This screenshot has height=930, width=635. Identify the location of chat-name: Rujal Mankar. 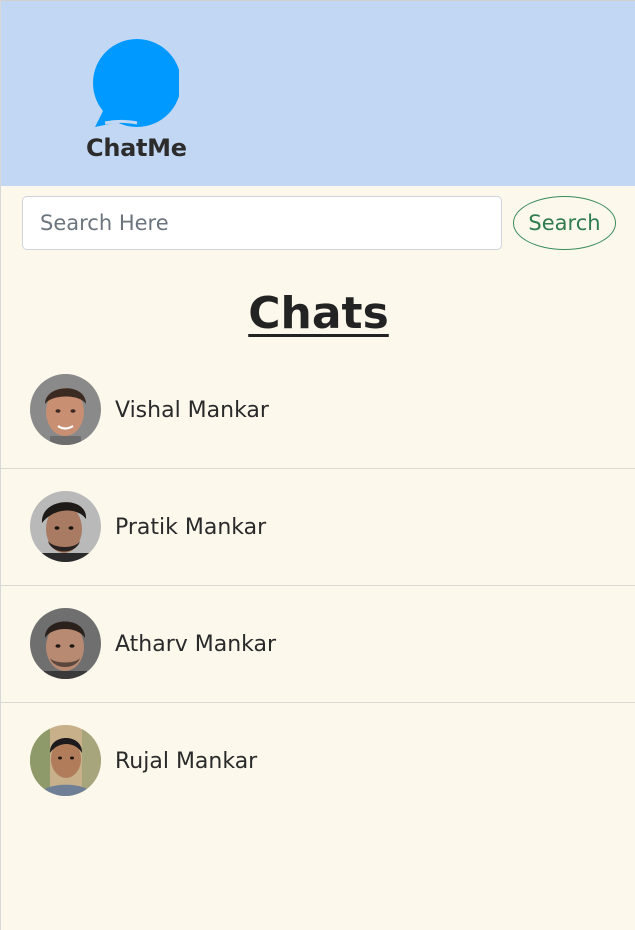
(186, 761).